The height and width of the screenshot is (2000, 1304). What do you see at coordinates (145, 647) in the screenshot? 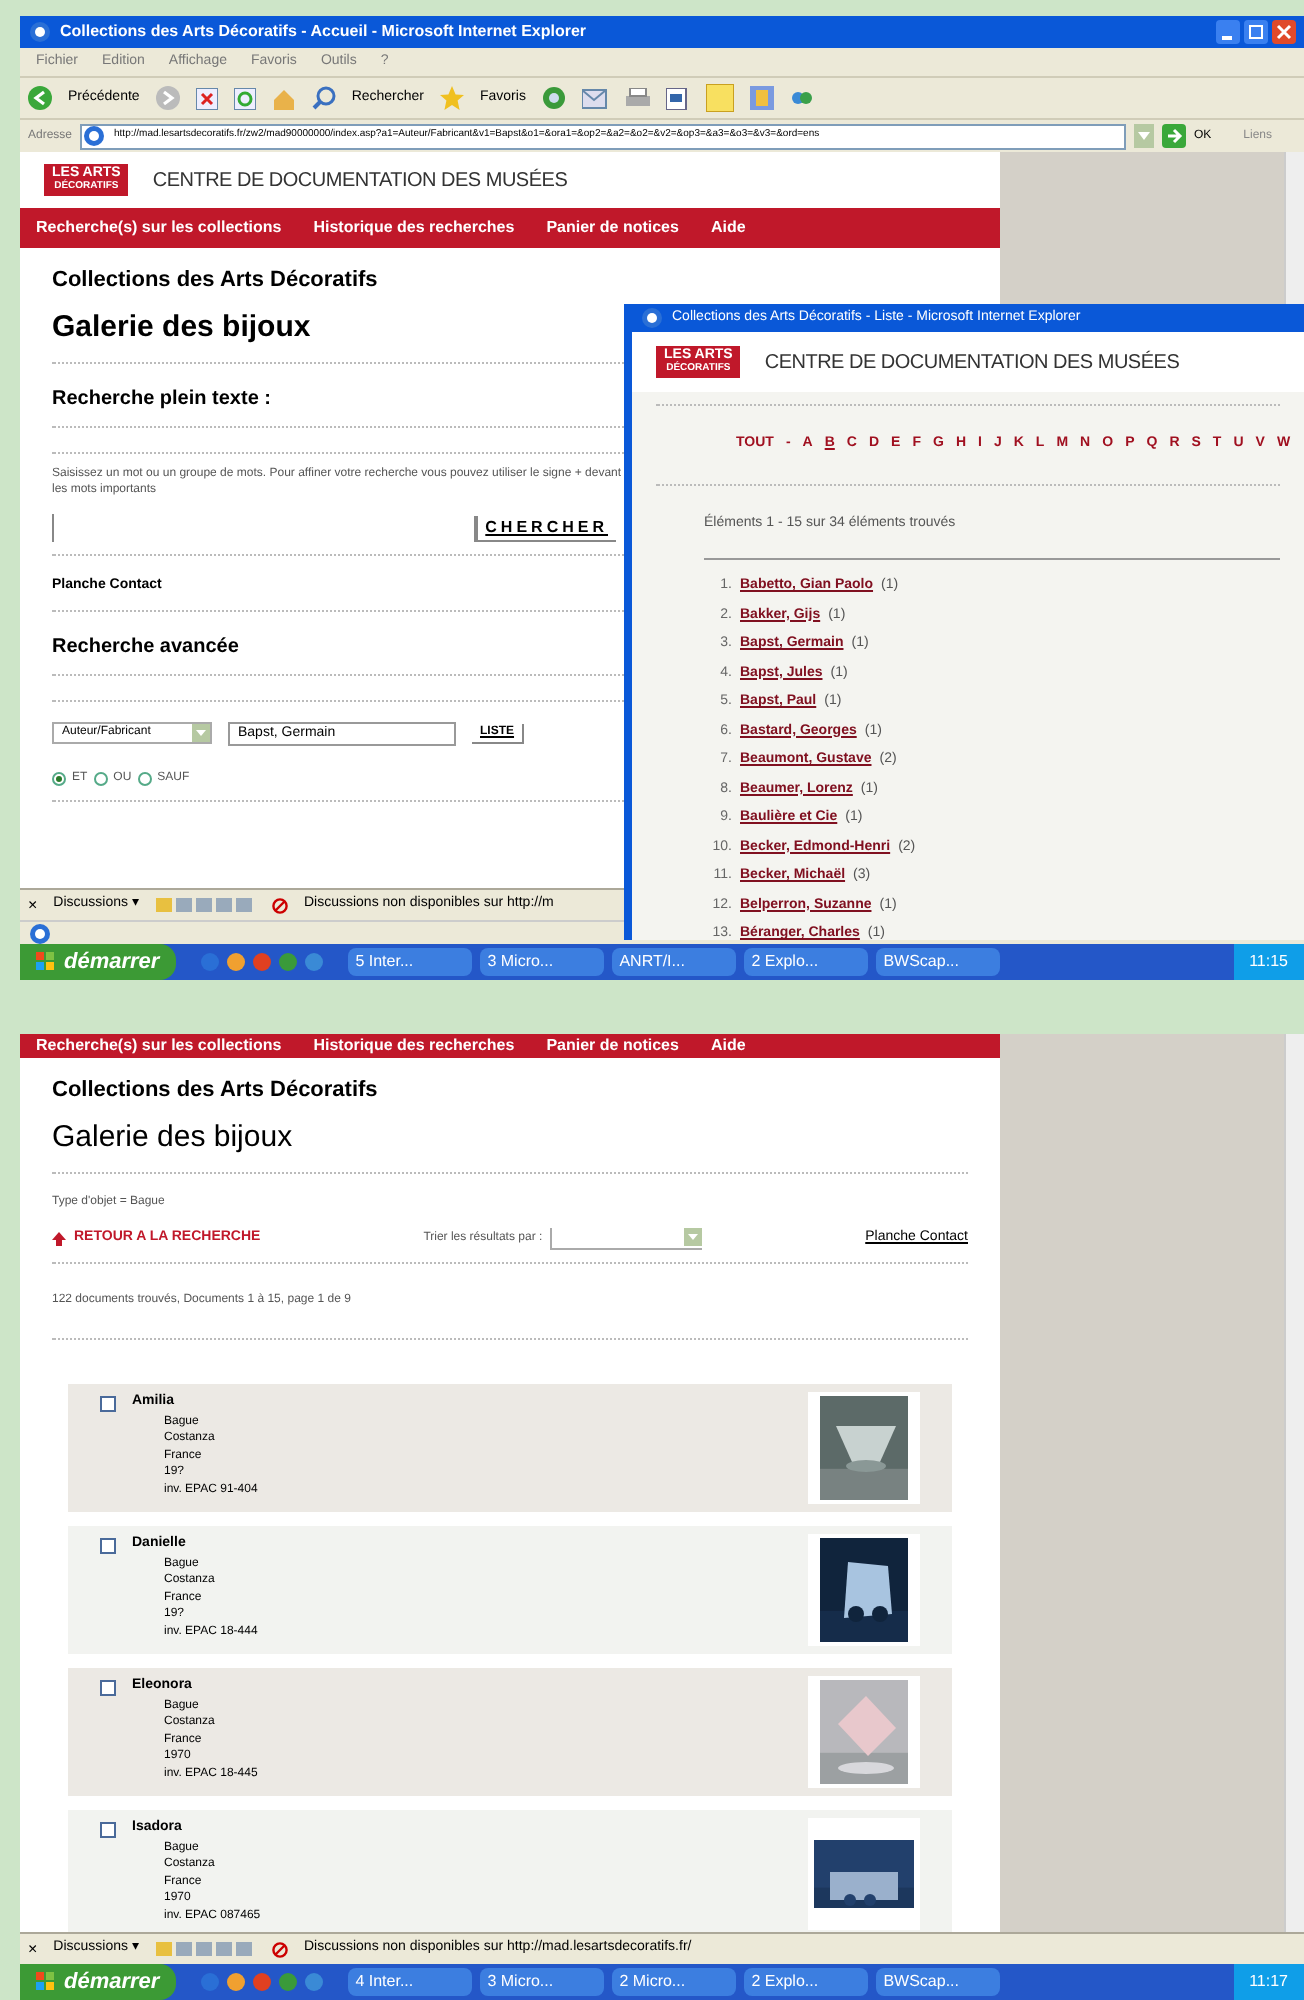
I see `section-heading: Recherche avancée` at bounding box center [145, 647].